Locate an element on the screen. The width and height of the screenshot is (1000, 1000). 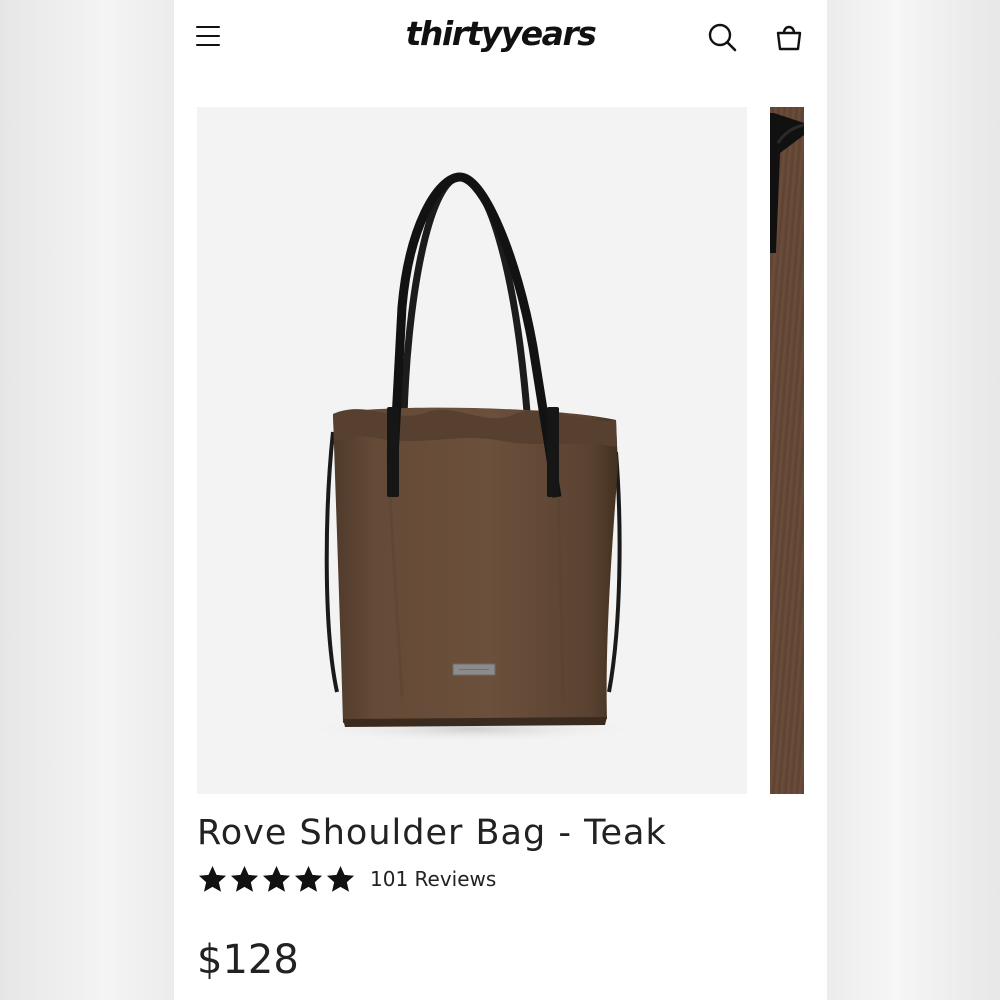
product-image-next is located at coordinates (787, 450).